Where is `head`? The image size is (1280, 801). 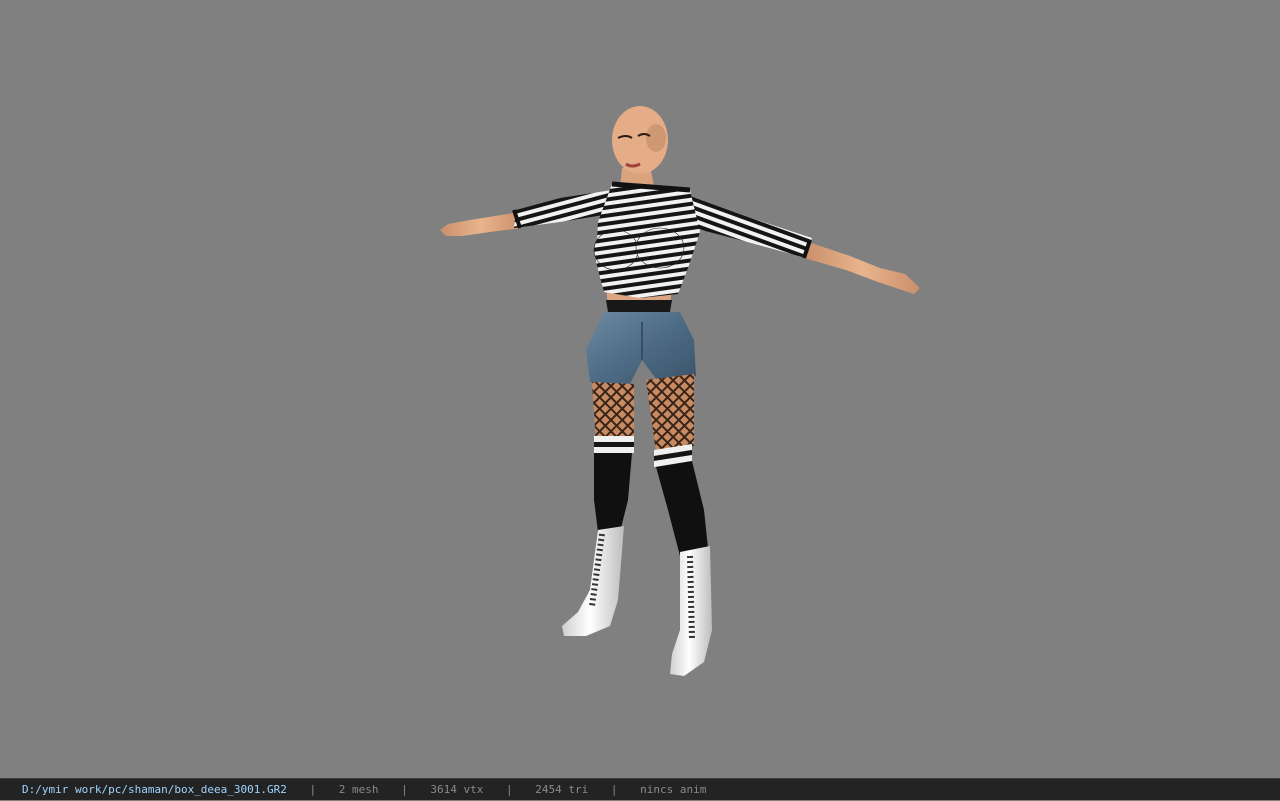
head is located at coordinates (640, 140).